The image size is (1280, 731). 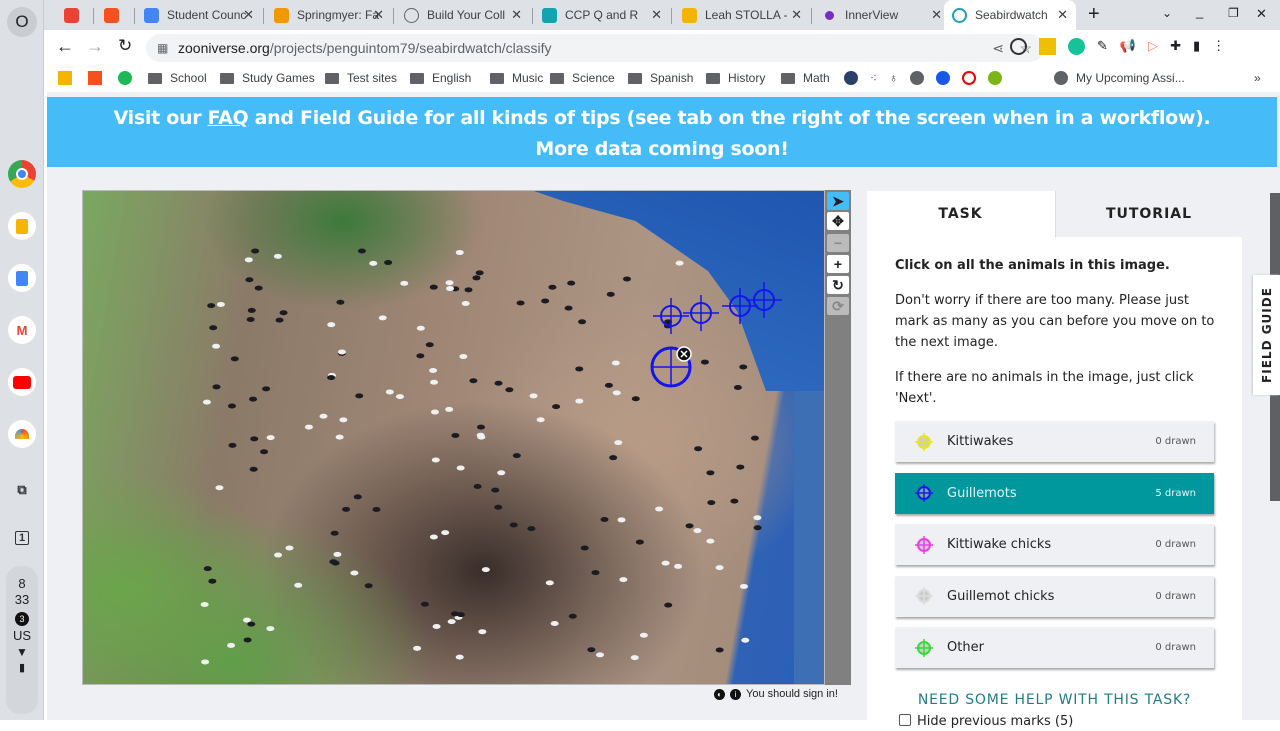 I want to click on reset-button: ⟳, so click(x=838, y=306).